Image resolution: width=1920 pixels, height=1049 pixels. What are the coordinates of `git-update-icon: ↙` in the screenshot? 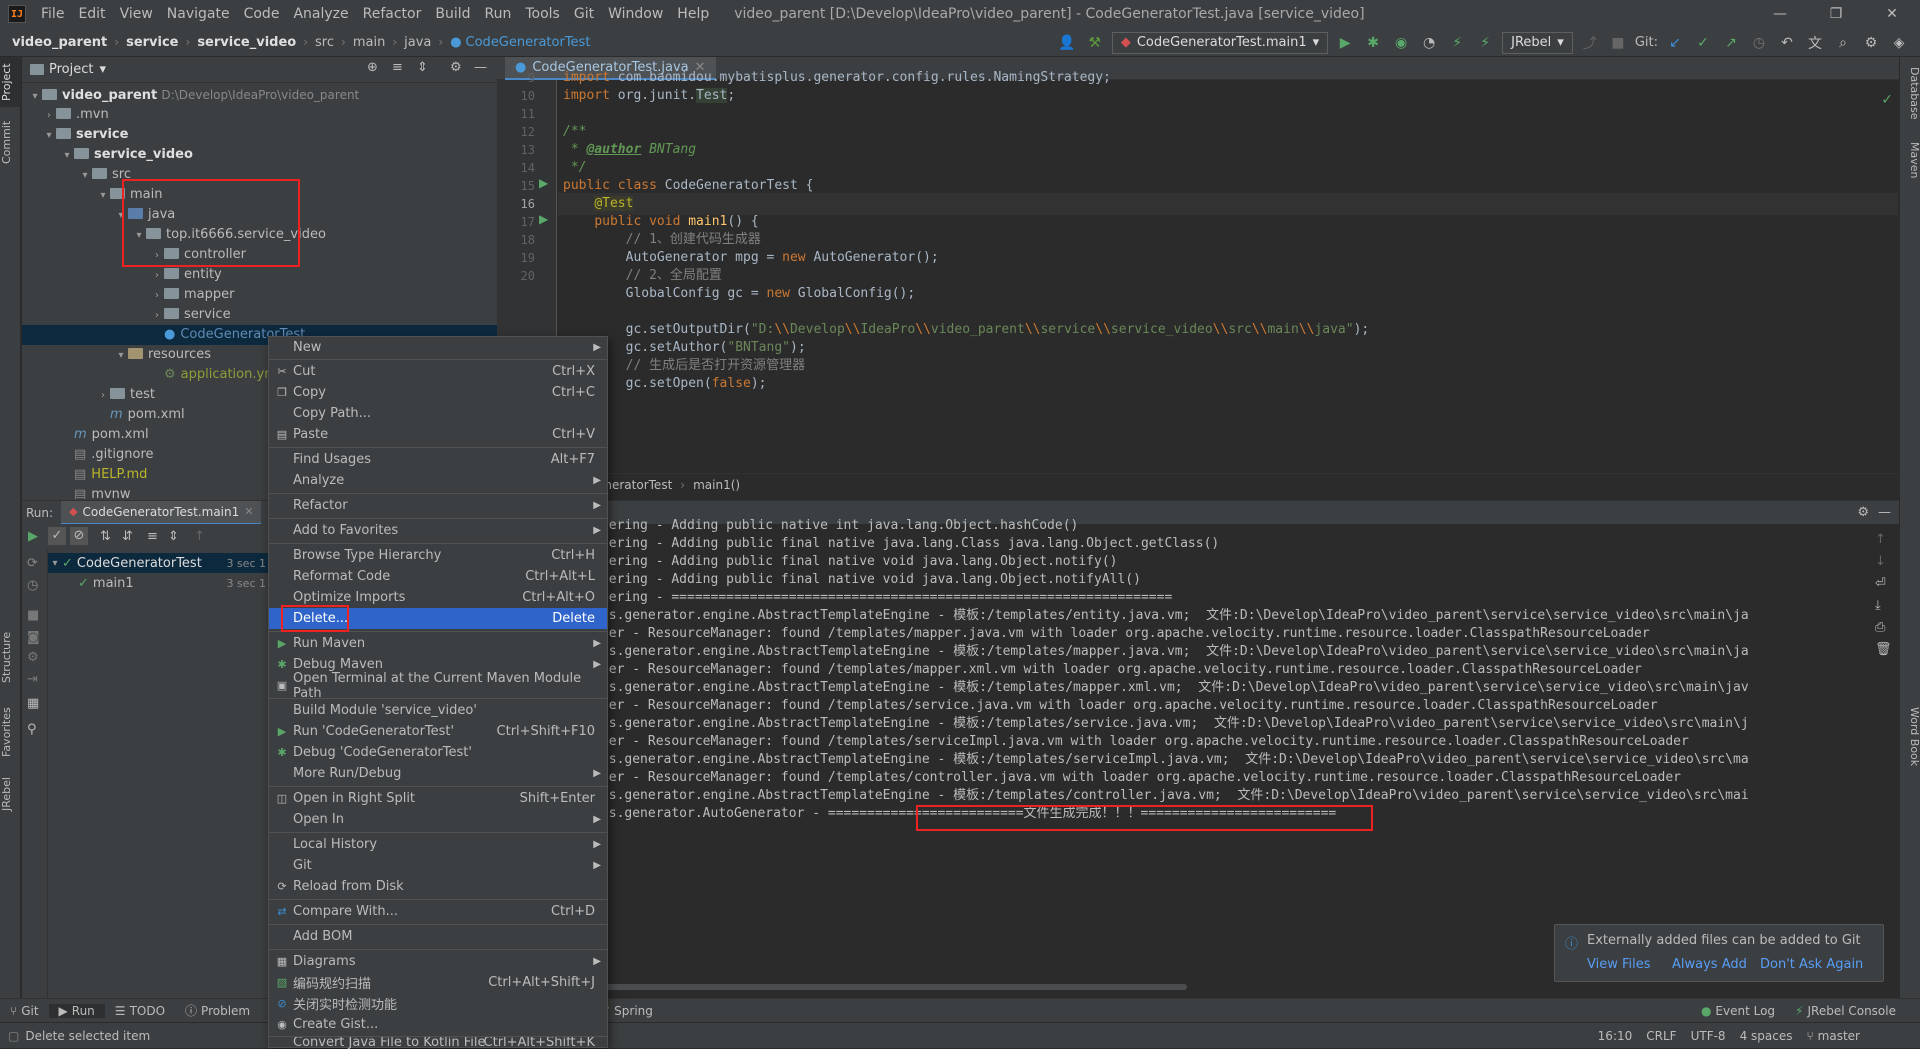 It's located at (1675, 43).